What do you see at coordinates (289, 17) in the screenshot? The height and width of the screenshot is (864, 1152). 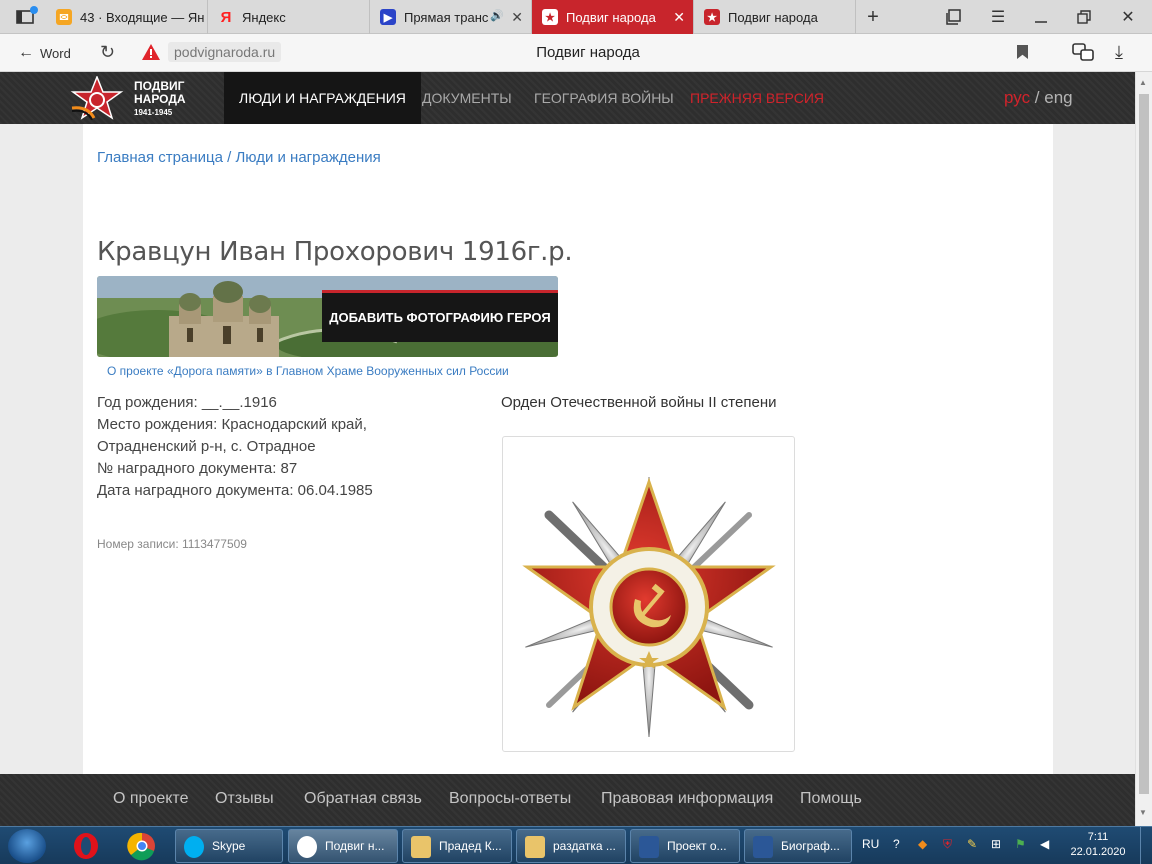 I see `tab-yandex: Я Яндекс` at bounding box center [289, 17].